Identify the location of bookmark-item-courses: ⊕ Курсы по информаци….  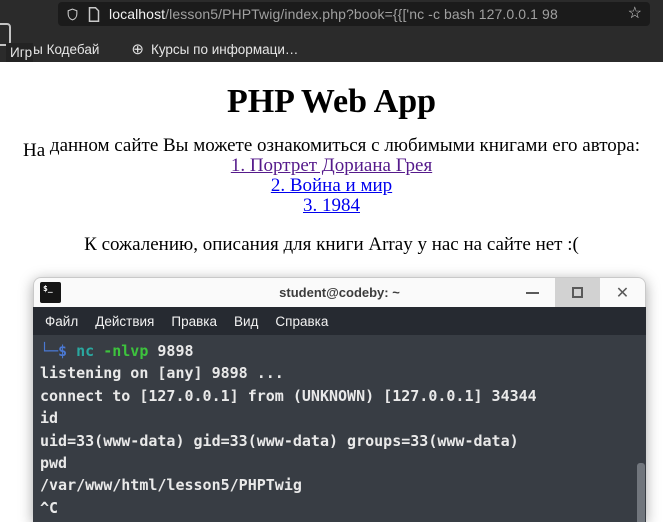
(214, 49).